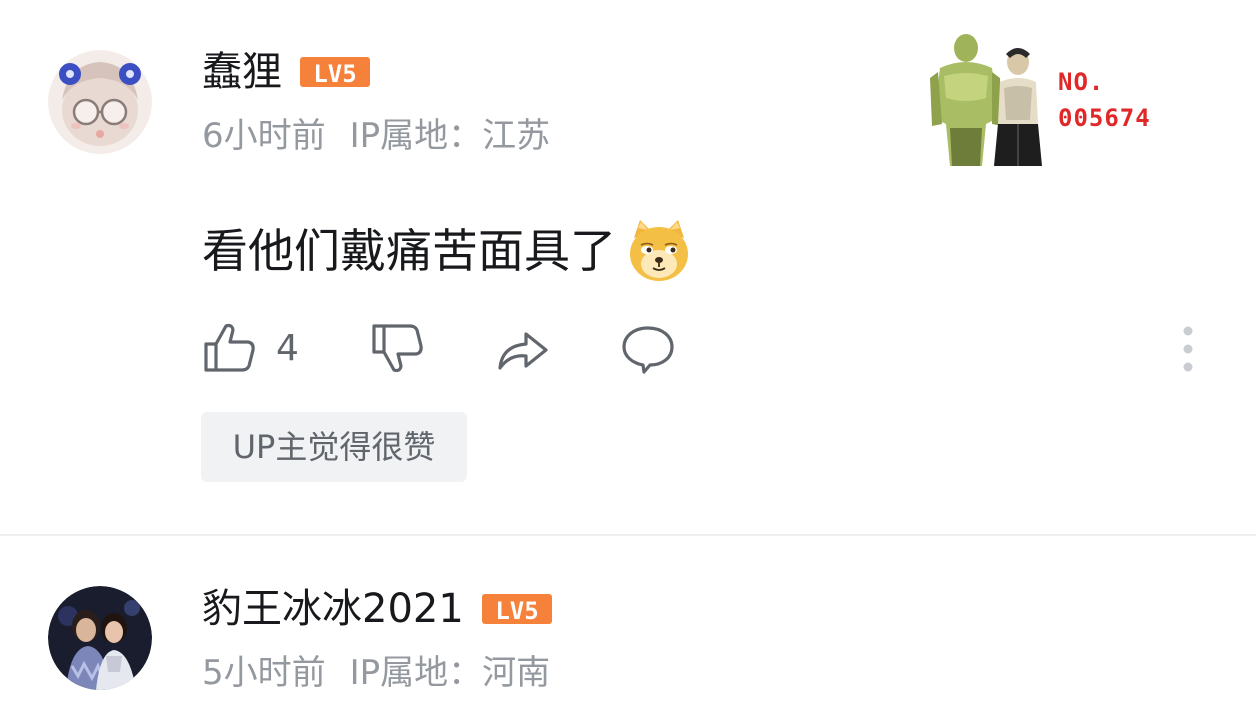 The image size is (1256, 706). Describe the element at coordinates (450, 673) in the screenshot. I see `ip-location: IP属地：河南` at that location.